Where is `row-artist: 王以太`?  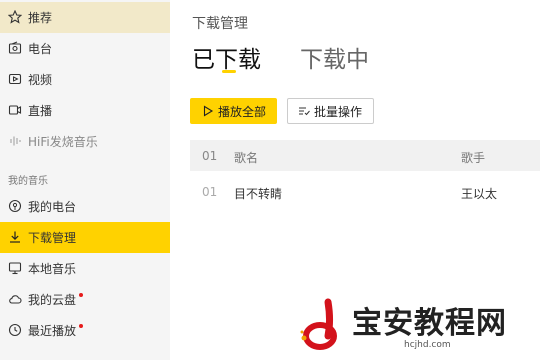 row-artist: 王以太 is located at coordinates (479, 193).